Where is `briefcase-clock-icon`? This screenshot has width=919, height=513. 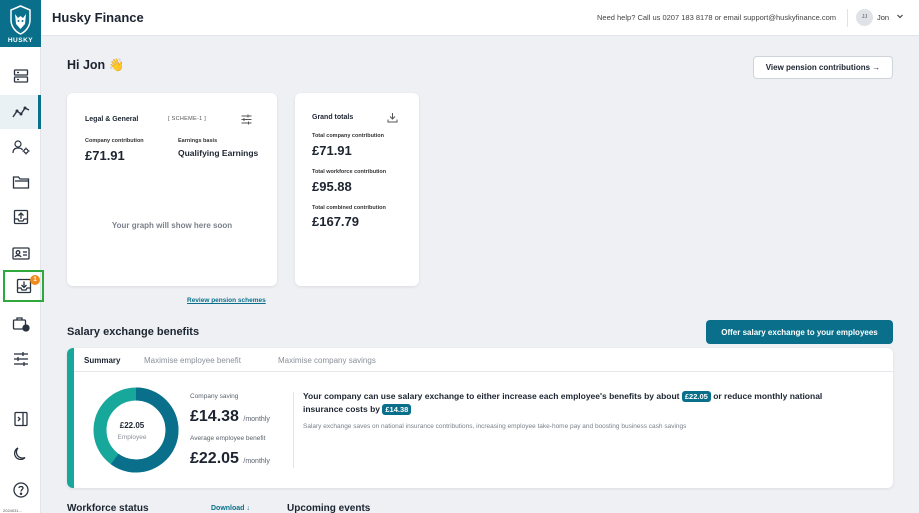 briefcase-clock-icon is located at coordinates (21, 324).